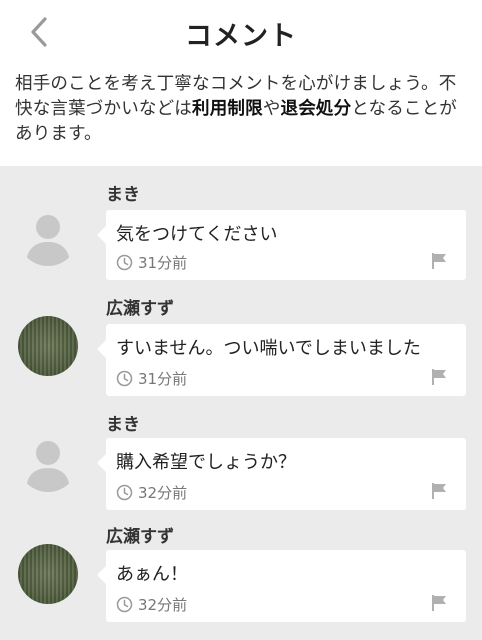  Describe the element at coordinates (281, 360) in the screenshot. I see `comment-bubble: すいません。つい喘いでしまいました 31分前` at that location.